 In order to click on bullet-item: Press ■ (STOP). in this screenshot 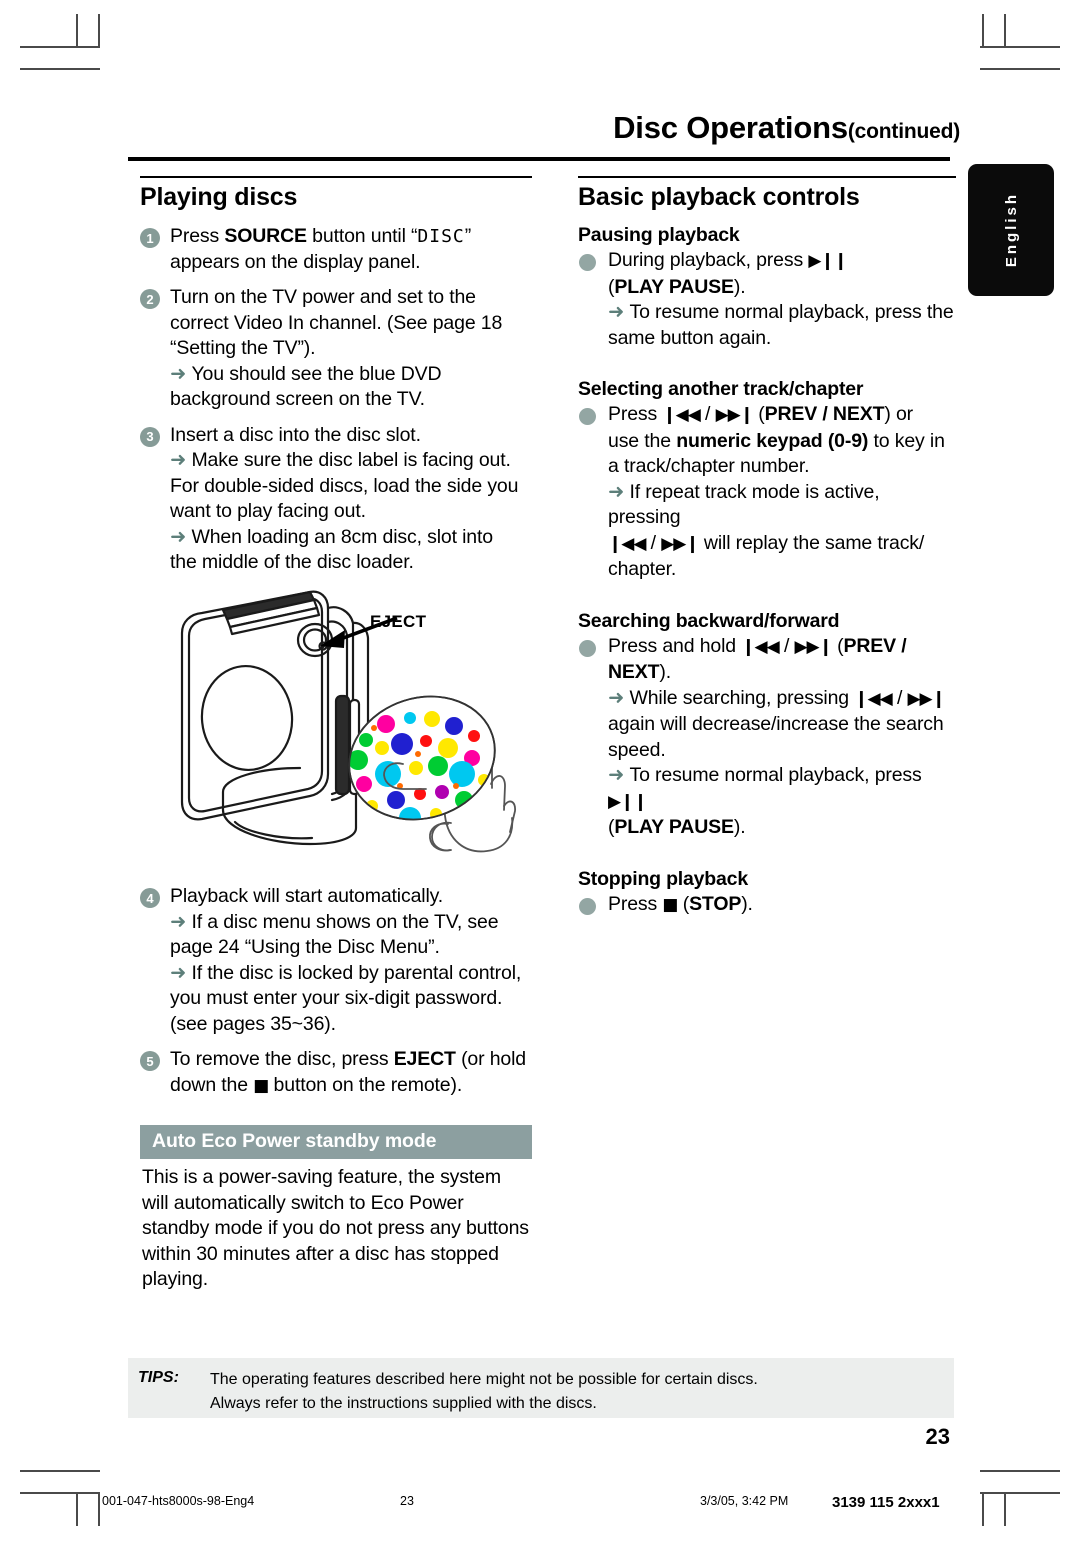, I will do `click(767, 905)`.